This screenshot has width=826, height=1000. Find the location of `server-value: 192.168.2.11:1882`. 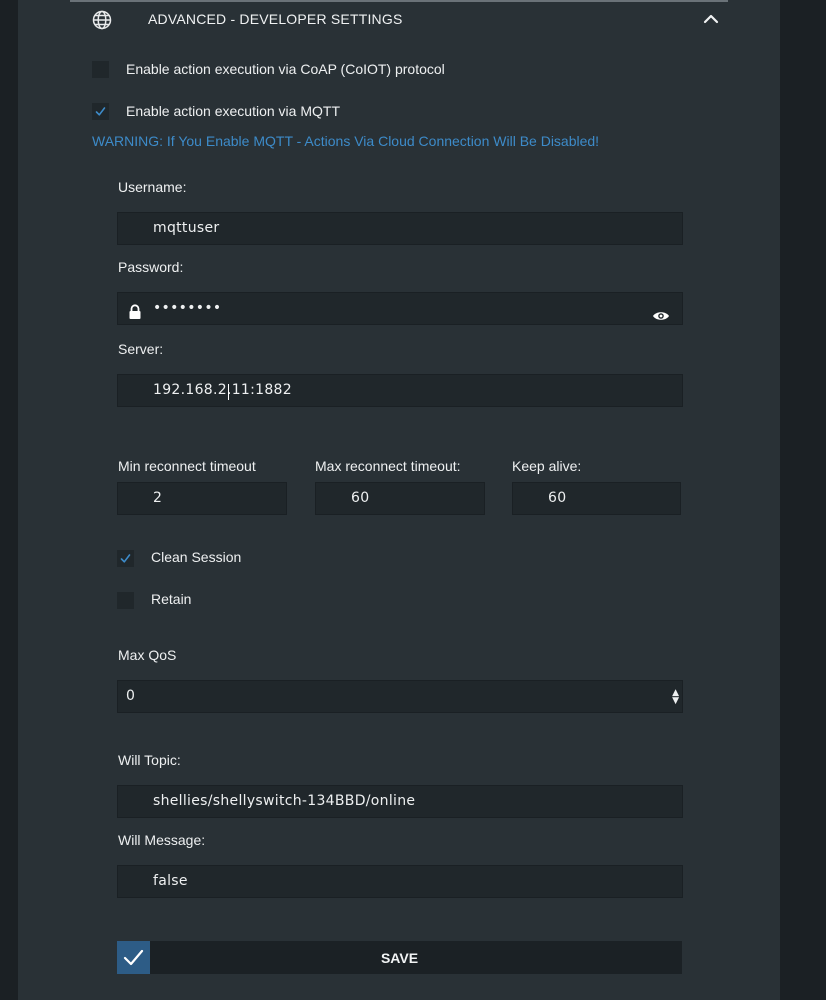

server-value: 192.168.2.11:1882 is located at coordinates (222, 390).